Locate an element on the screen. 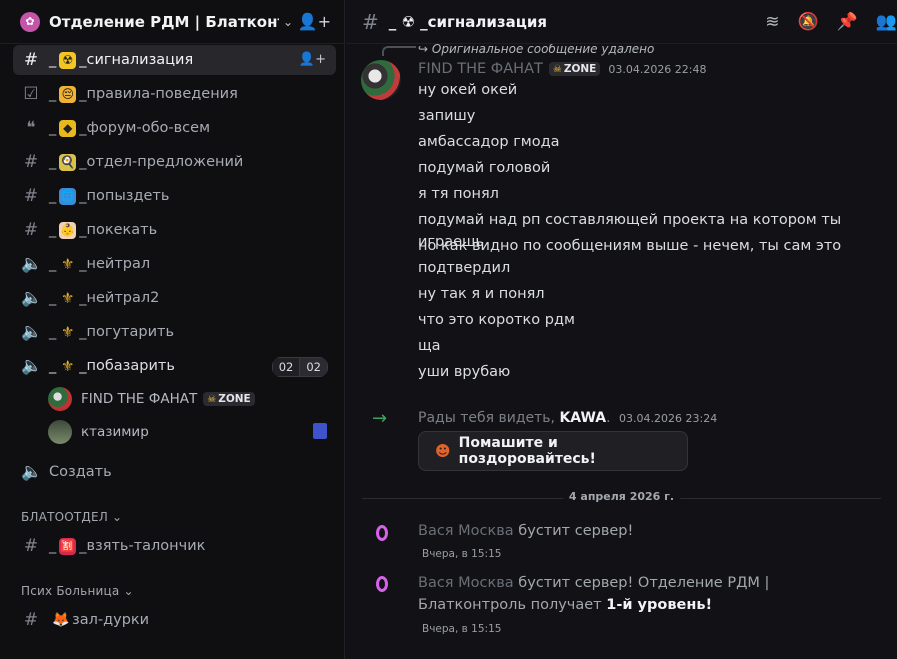 The height and width of the screenshot is (659, 897). voice-user-limit: 02 is located at coordinates (314, 367).